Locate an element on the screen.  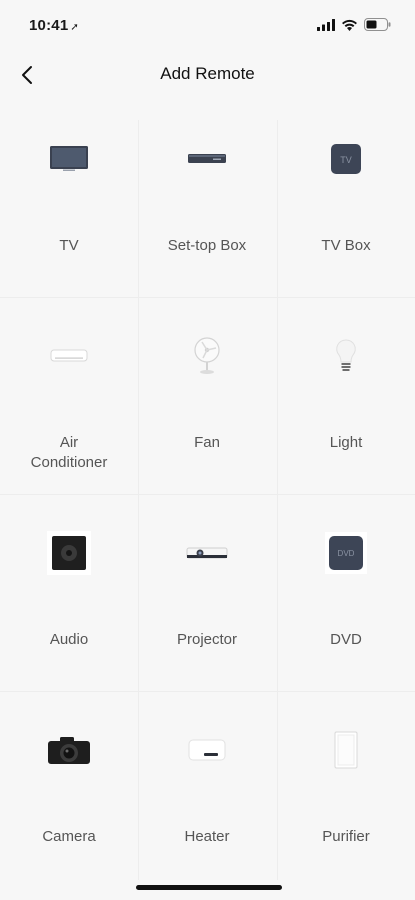
projector-icon is located at coordinates (207, 553).